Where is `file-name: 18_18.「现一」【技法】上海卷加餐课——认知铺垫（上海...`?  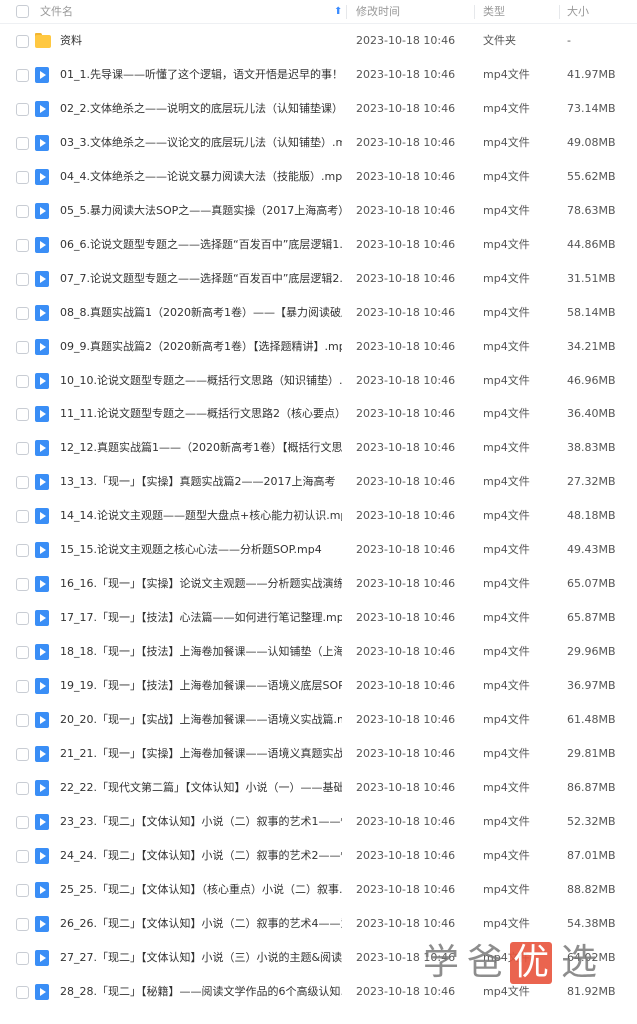
file-name: 18_18.「现一」【技法】上海卷加餐课——认知铺垫（上海... is located at coordinates (201, 652).